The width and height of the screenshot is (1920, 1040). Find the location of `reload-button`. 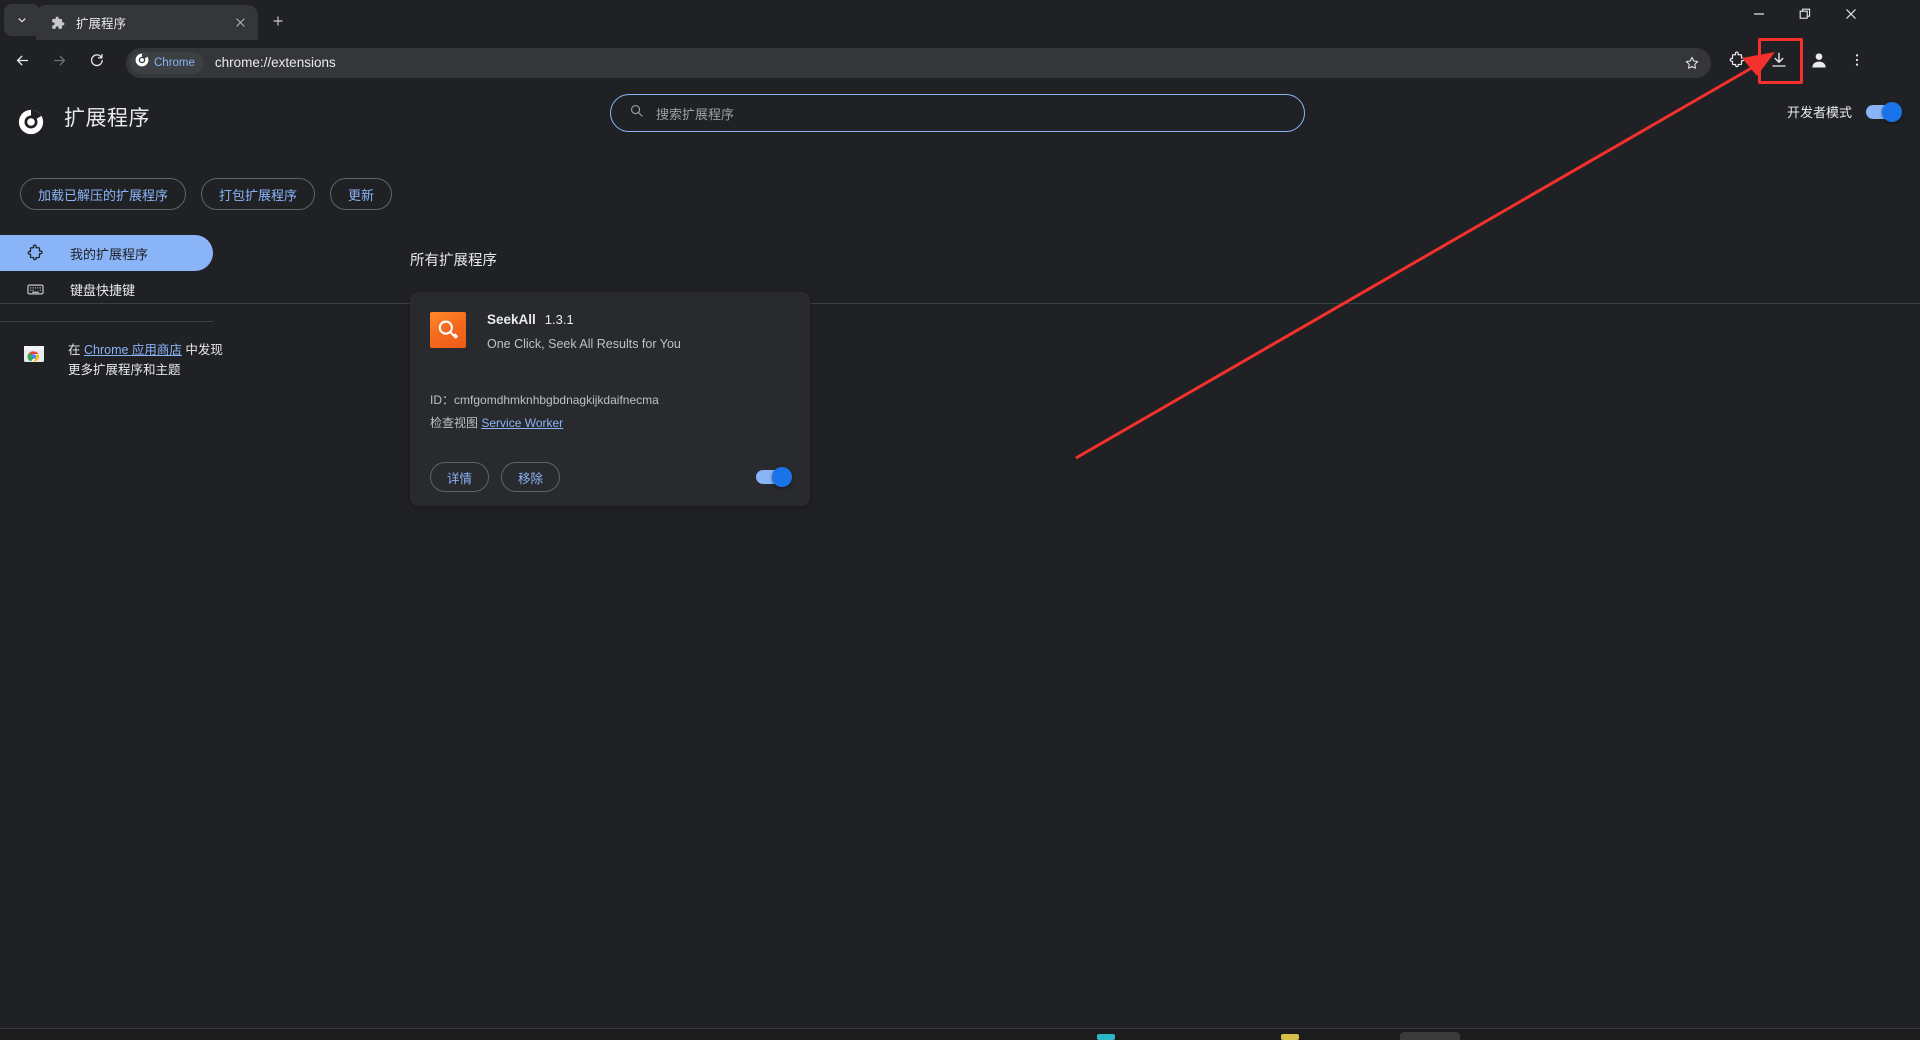

reload-button is located at coordinates (96, 63).